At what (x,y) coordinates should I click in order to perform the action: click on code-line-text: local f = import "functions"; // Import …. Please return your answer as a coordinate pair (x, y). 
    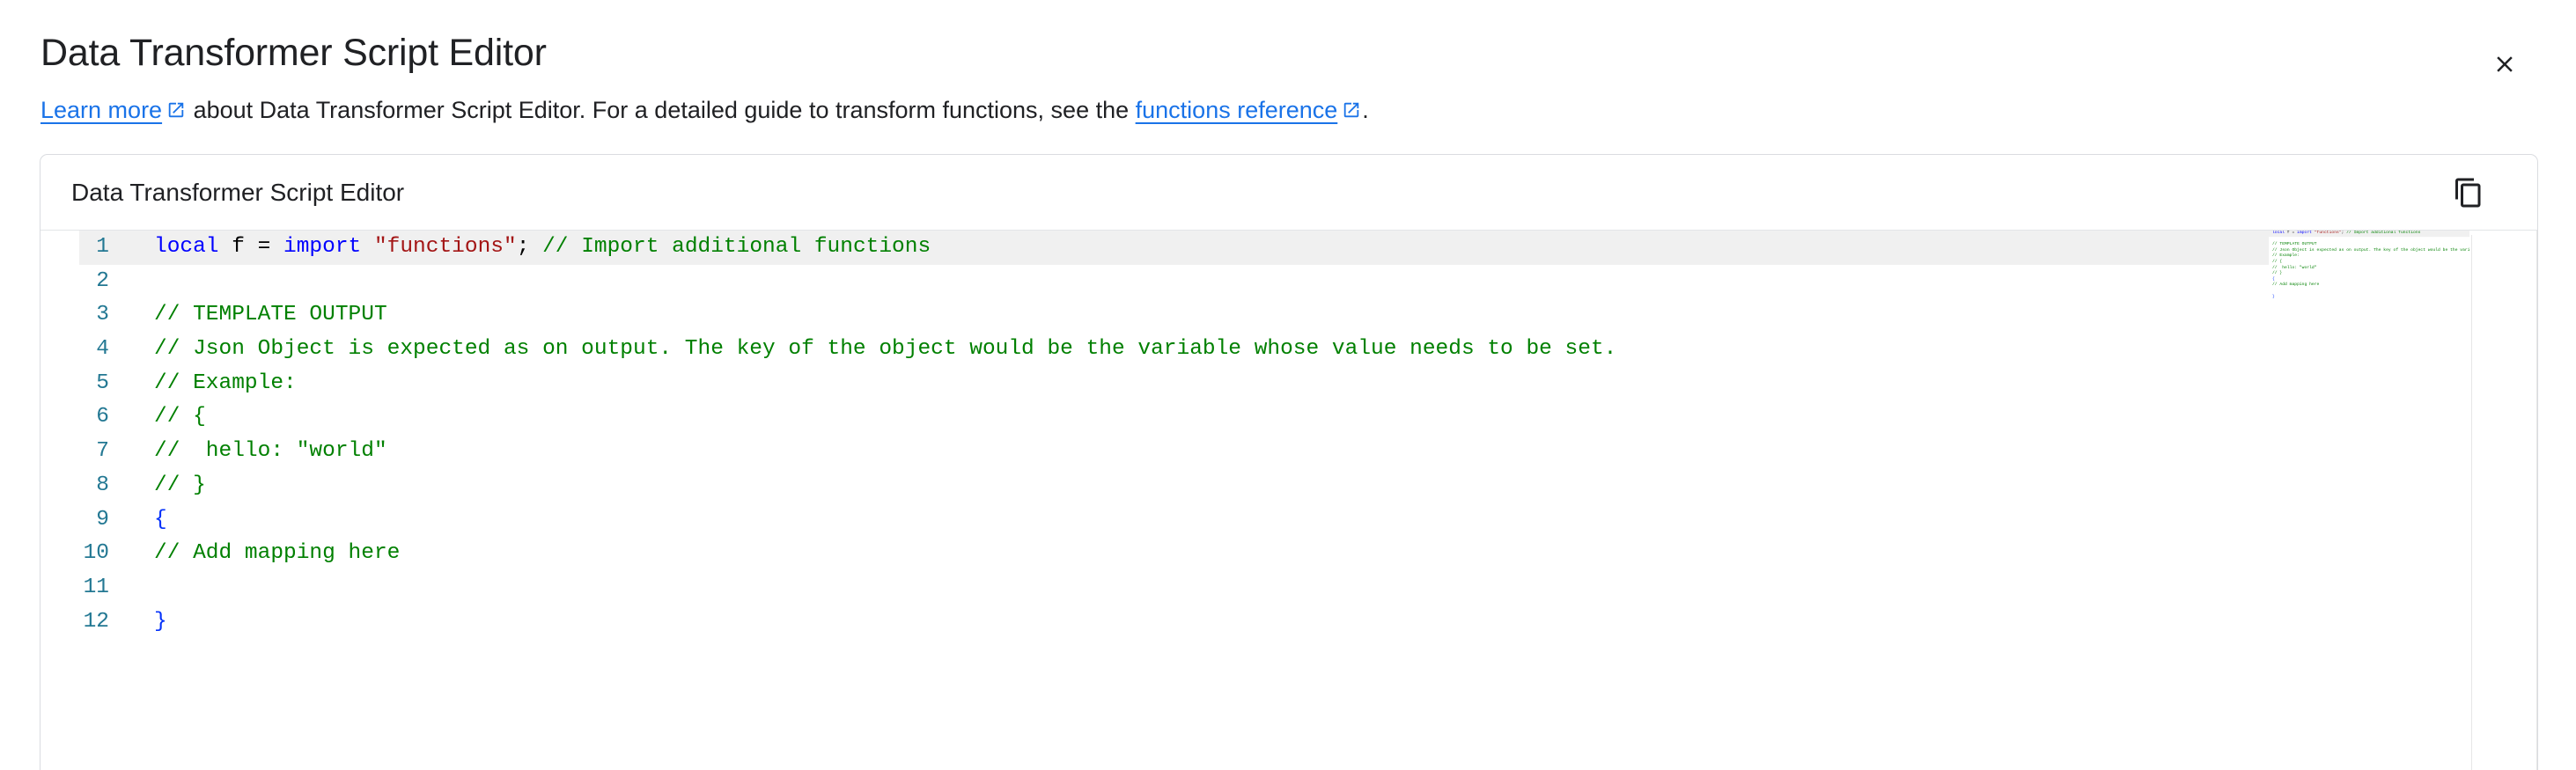
    Looking at the image, I should click on (522, 248).